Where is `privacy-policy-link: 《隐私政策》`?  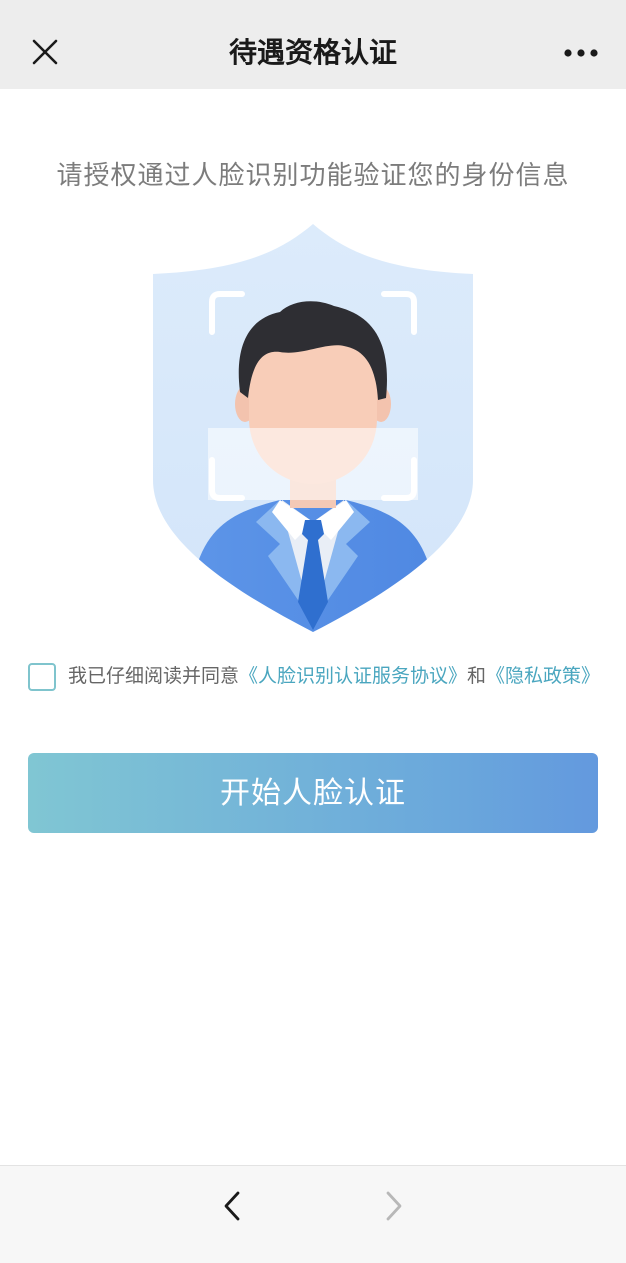
privacy-policy-link: 《隐私政策》 is located at coordinates (543, 676).